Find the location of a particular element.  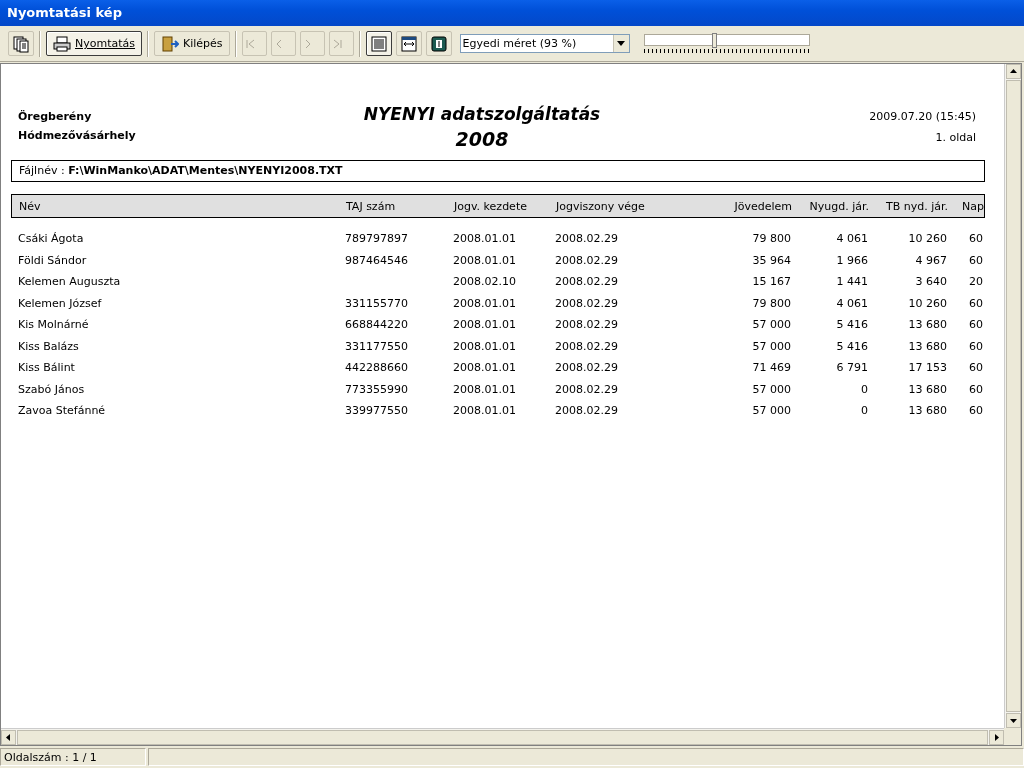

table-cell-text: Kiss Balázs is located at coordinates (49, 346).